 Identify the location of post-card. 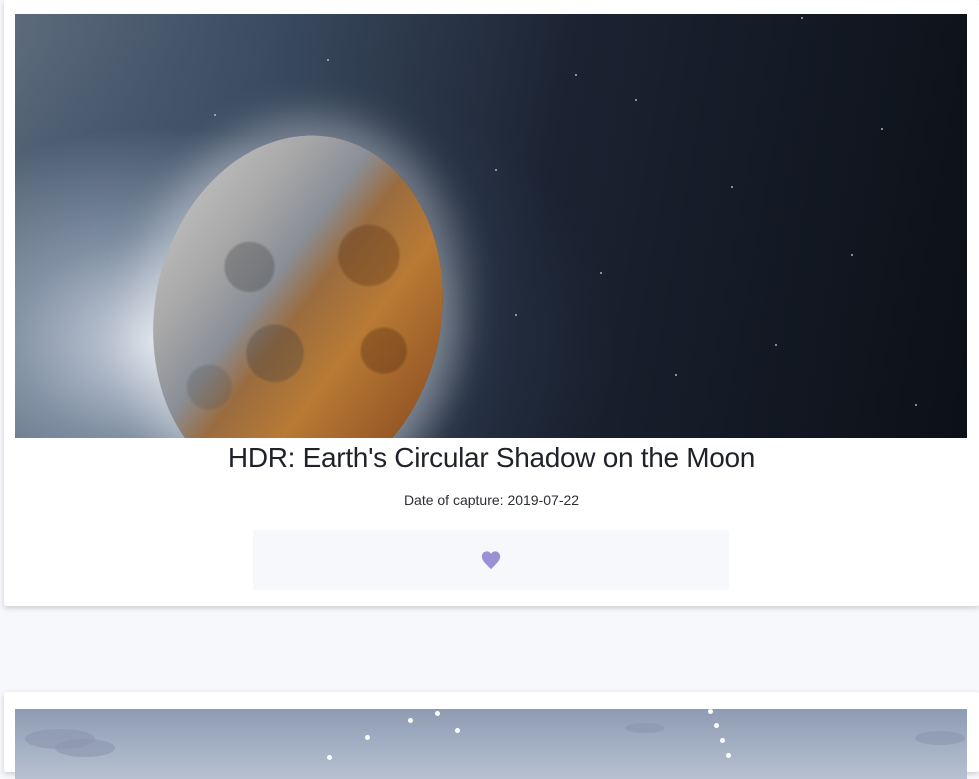
(491, 735).